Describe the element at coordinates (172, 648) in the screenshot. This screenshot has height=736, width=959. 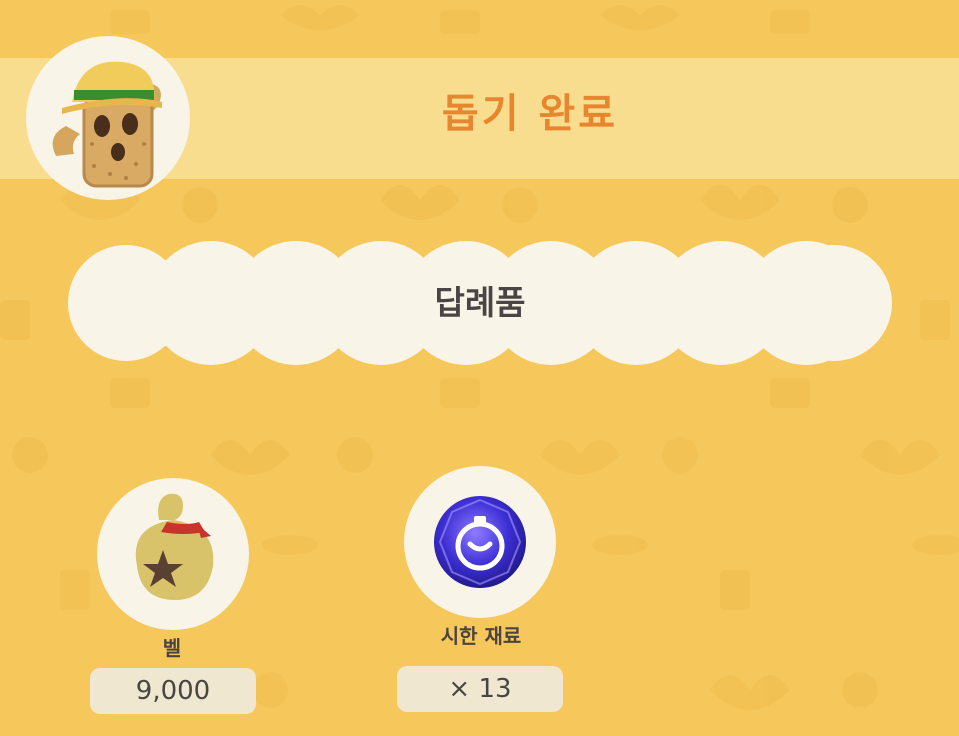
I see `reward-name: 벨` at that location.